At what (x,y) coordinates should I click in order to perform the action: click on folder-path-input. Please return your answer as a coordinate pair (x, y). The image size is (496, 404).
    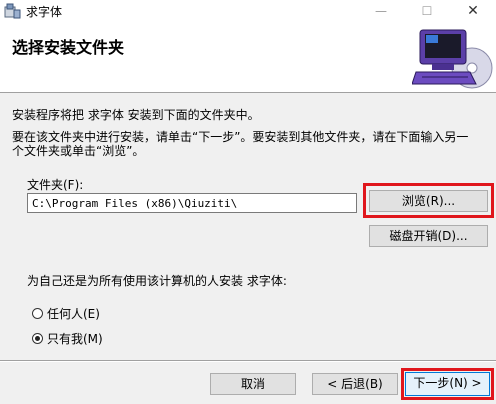
    Looking at the image, I should click on (192, 203).